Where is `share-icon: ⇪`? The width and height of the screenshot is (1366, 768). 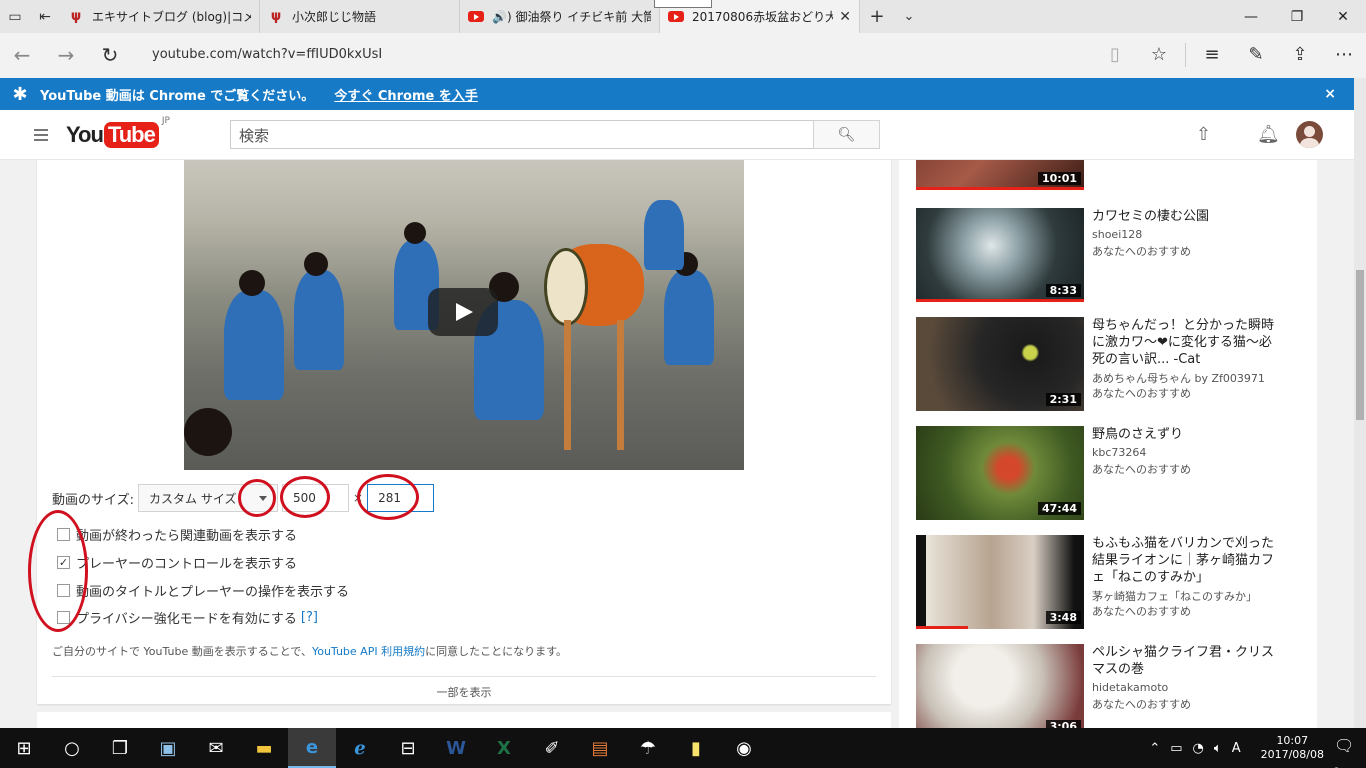
share-icon: ⇪ is located at coordinates (1300, 54).